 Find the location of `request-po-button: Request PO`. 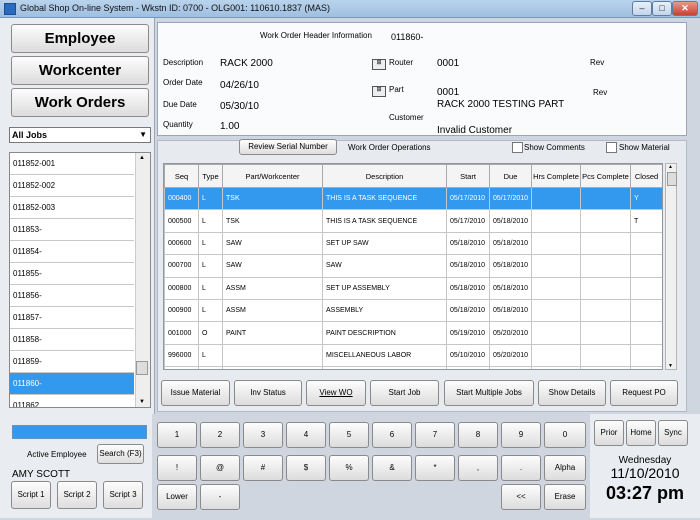

request-po-button: Request PO is located at coordinates (644, 393).